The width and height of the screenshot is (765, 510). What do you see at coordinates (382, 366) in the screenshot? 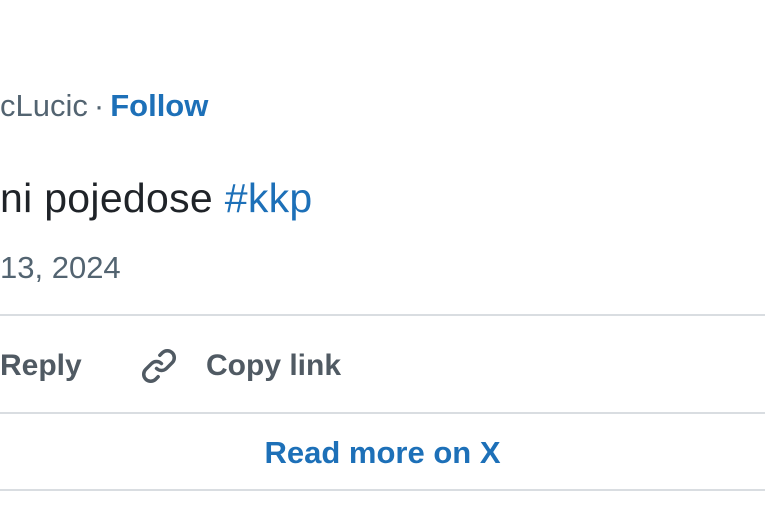
I see `action-bar: Reply Copy link` at bounding box center [382, 366].